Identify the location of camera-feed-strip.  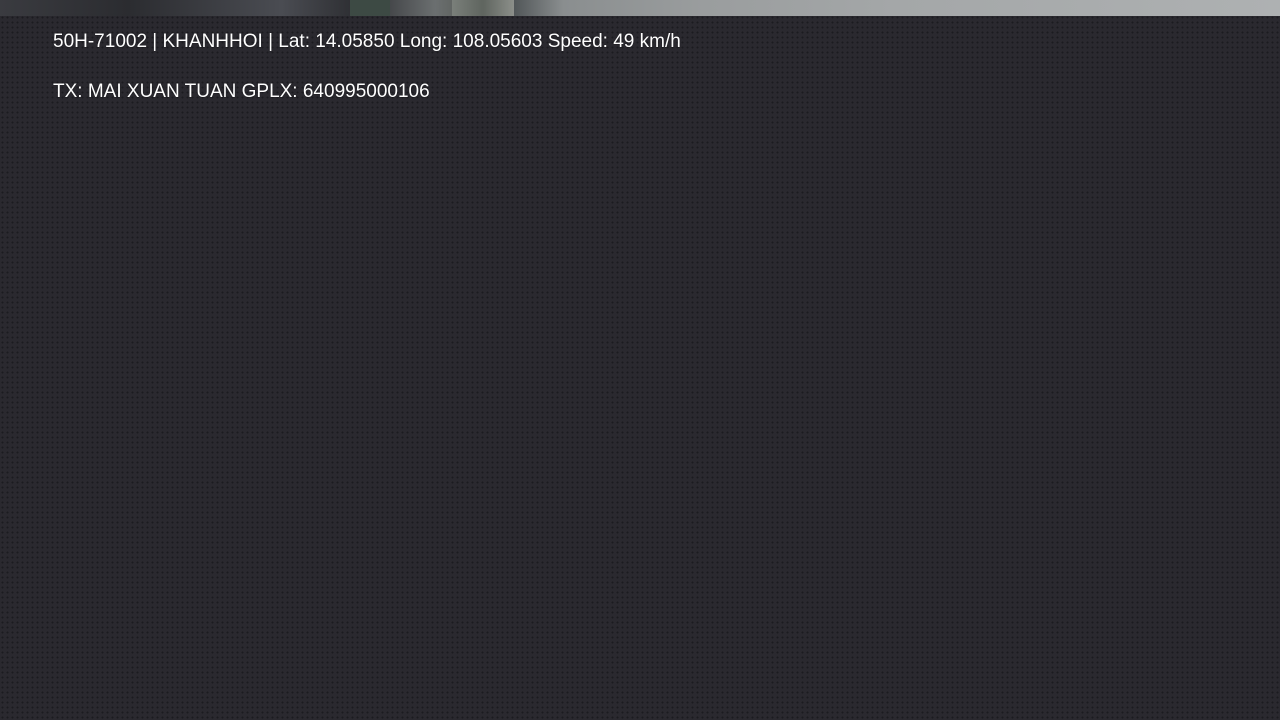
(640, 8).